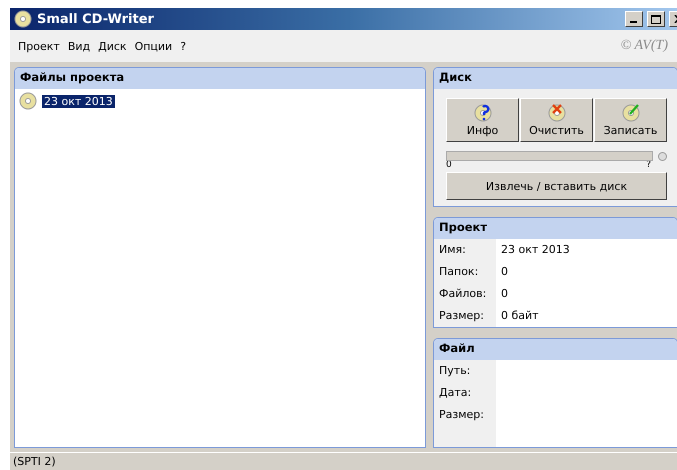 The height and width of the screenshot is (470, 677). I want to click on menu-item: ?, so click(183, 46).